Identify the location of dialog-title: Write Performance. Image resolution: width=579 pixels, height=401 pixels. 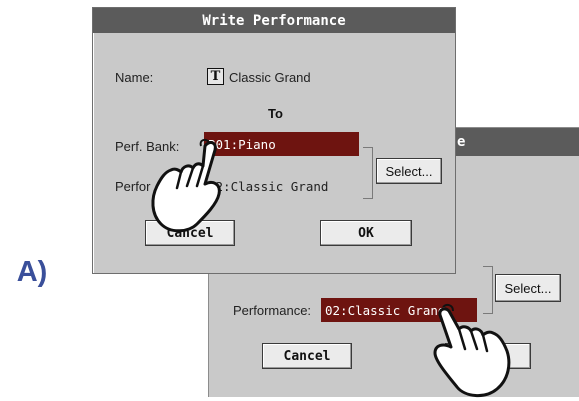
(274, 20).